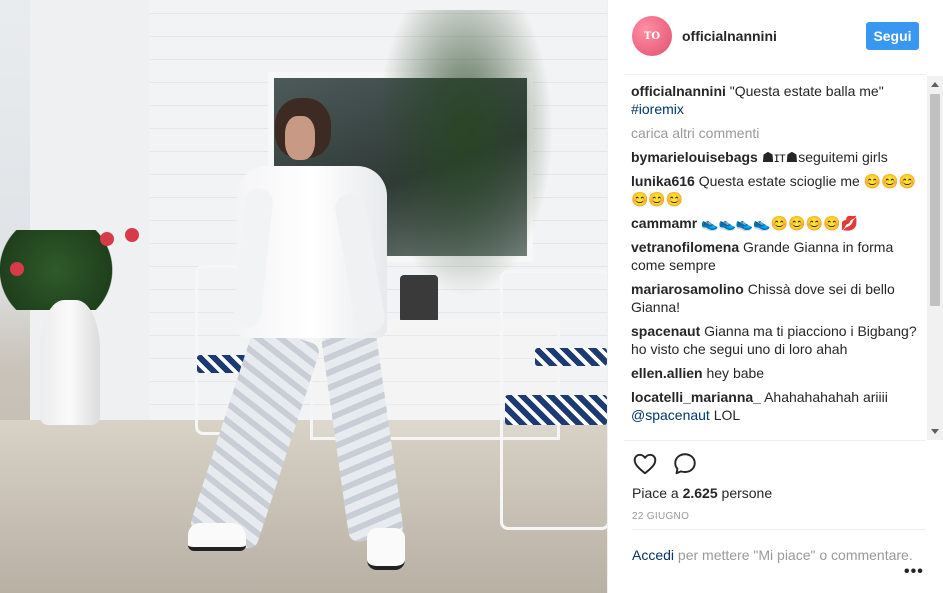  What do you see at coordinates (667, 373) in the screenshot?
I see `comment-username: ellen.allien` at bounding box center [667, 373].